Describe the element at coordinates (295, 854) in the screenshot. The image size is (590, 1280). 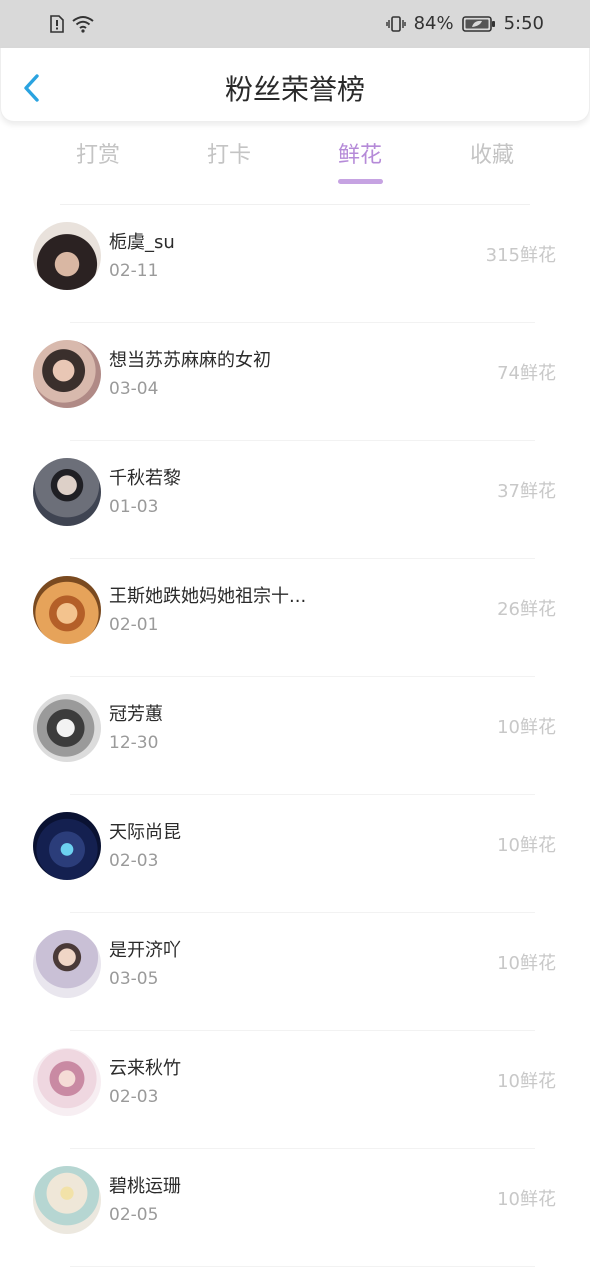
I see `fan-row: 天际尚昆 02-03 10鲜花` at that location.